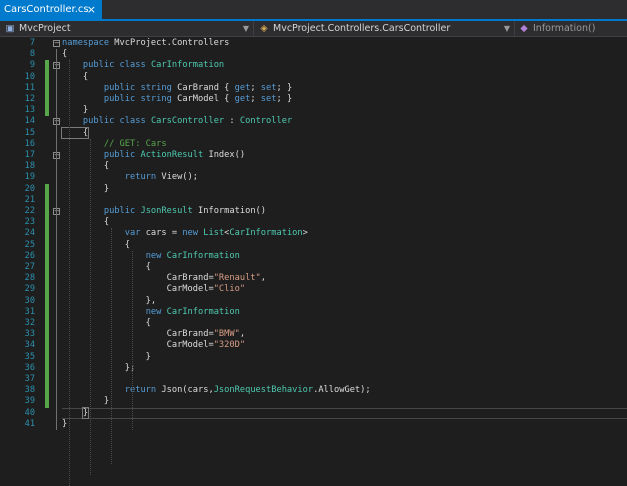 This screenshot has width=627, height=486. I want to click on code-line: 35 }, so click(313, 357).